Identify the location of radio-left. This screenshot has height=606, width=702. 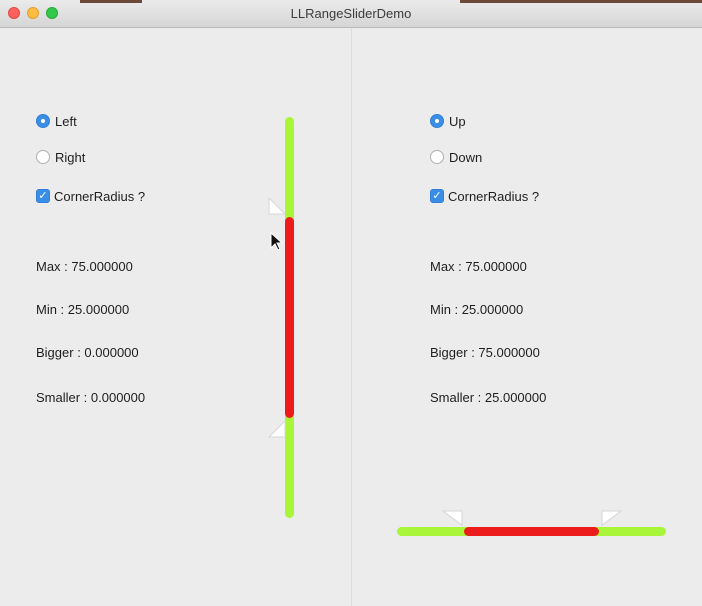
(43, 121).